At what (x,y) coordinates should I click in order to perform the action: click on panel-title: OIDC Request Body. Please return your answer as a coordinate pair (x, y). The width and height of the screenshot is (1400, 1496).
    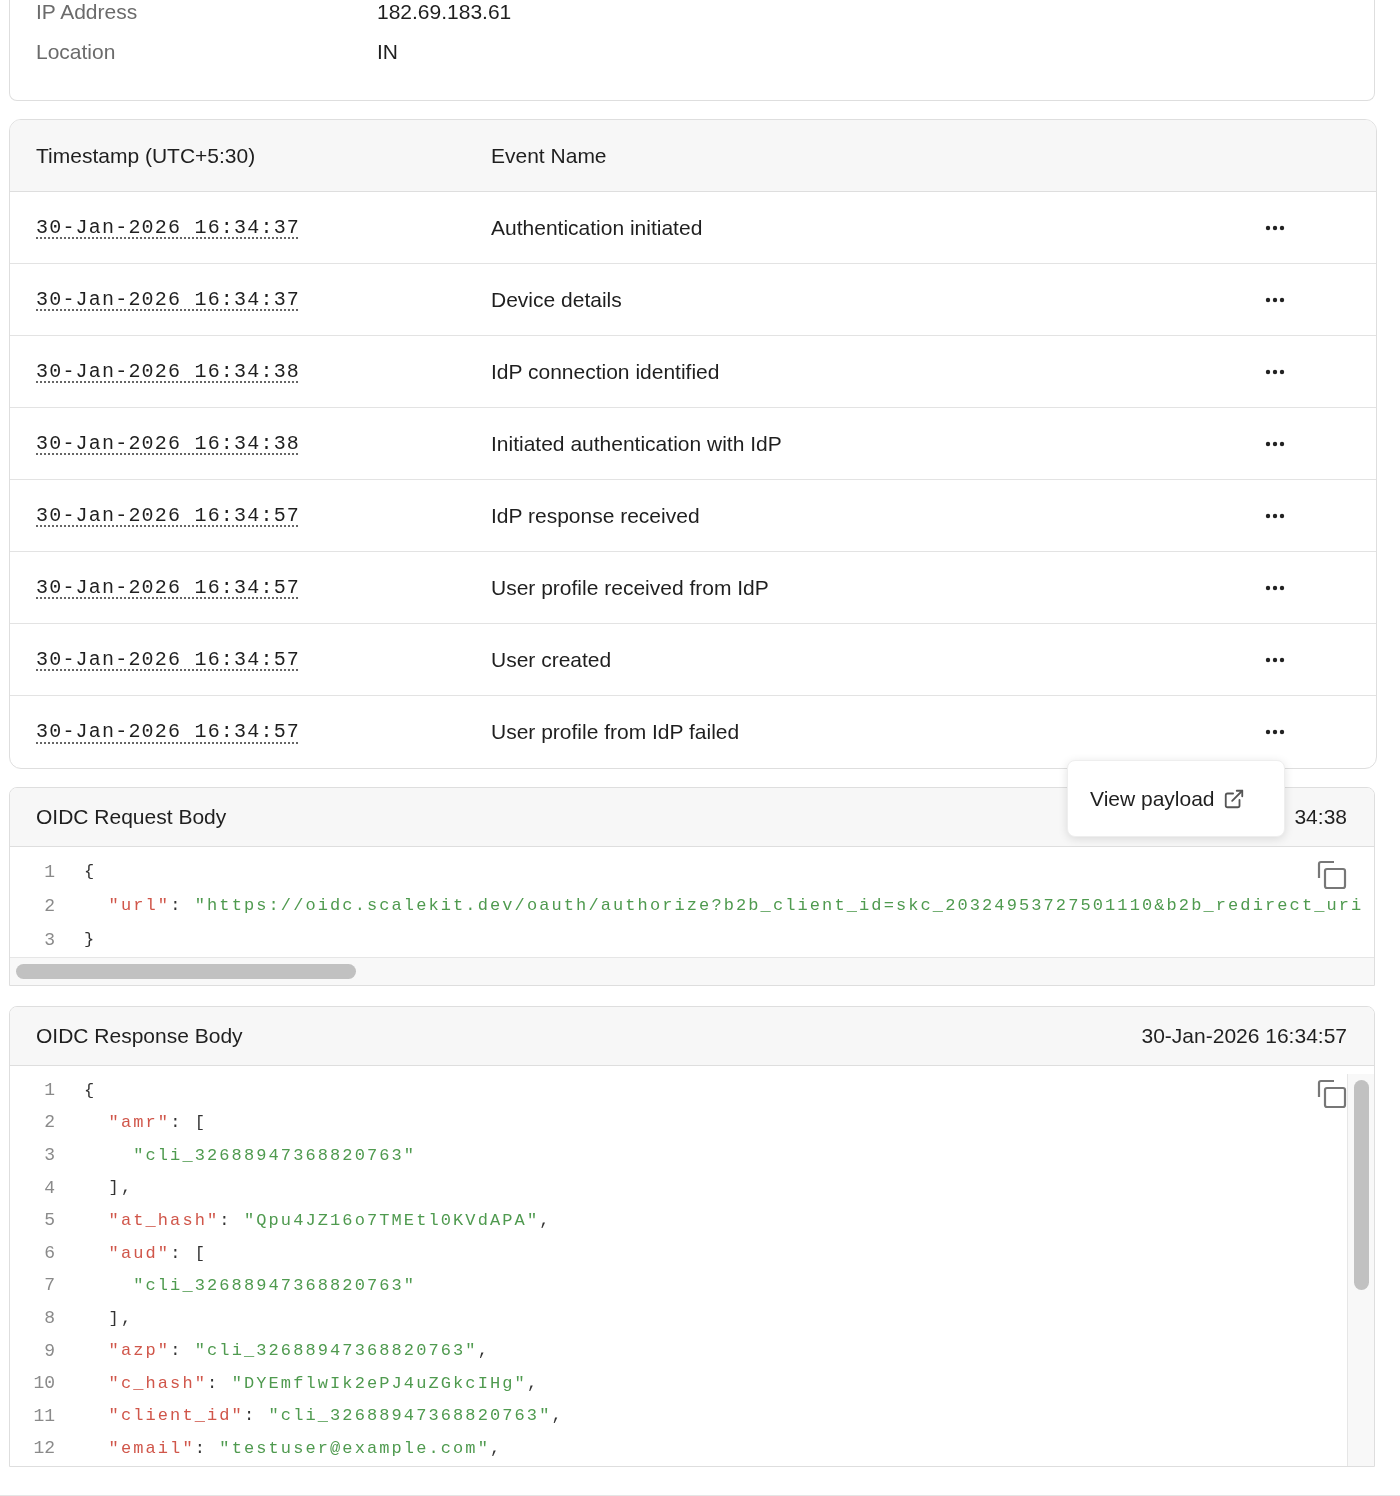
    Looking at the image, I should click on (131, 817).